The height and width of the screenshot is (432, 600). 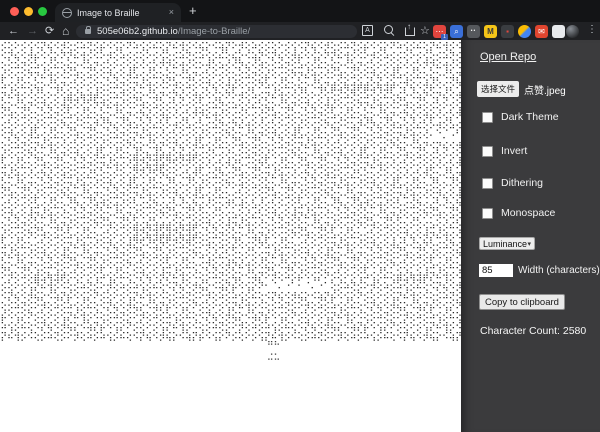 What do you see at coordinates (529, 244) in the screenshot?
I see `chevron-down-icon: ▾` at bounding box center [529, 244].